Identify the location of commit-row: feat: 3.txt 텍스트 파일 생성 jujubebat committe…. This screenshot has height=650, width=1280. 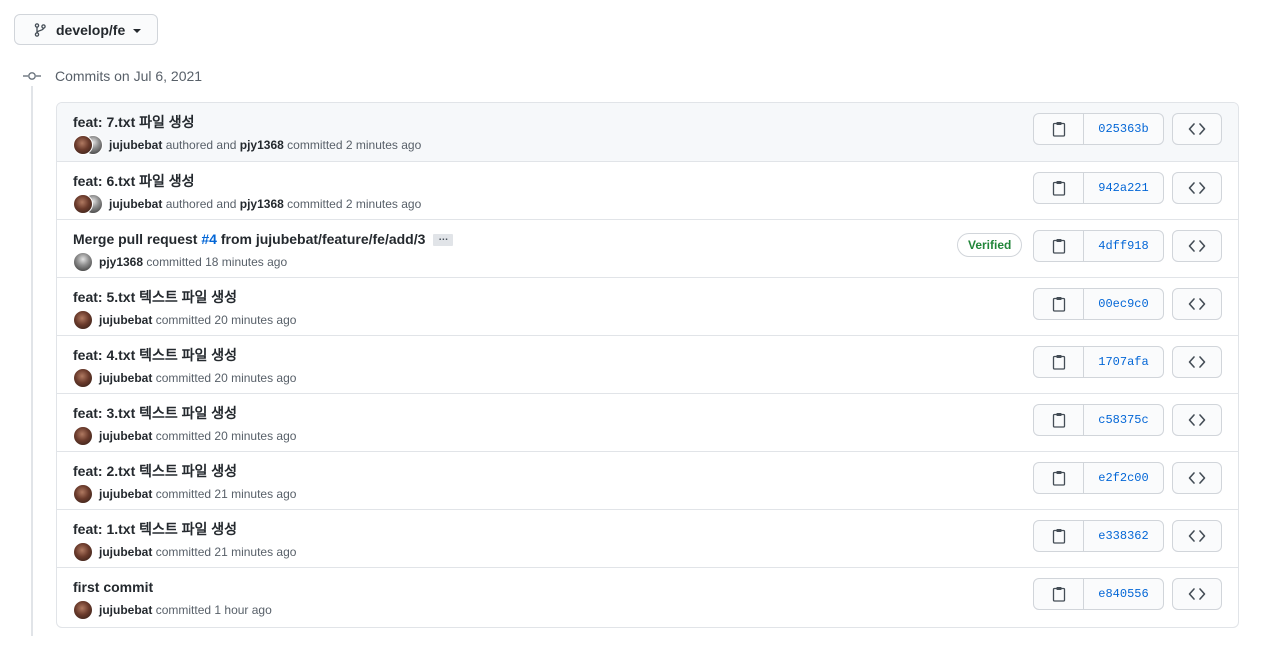
(647, 422).